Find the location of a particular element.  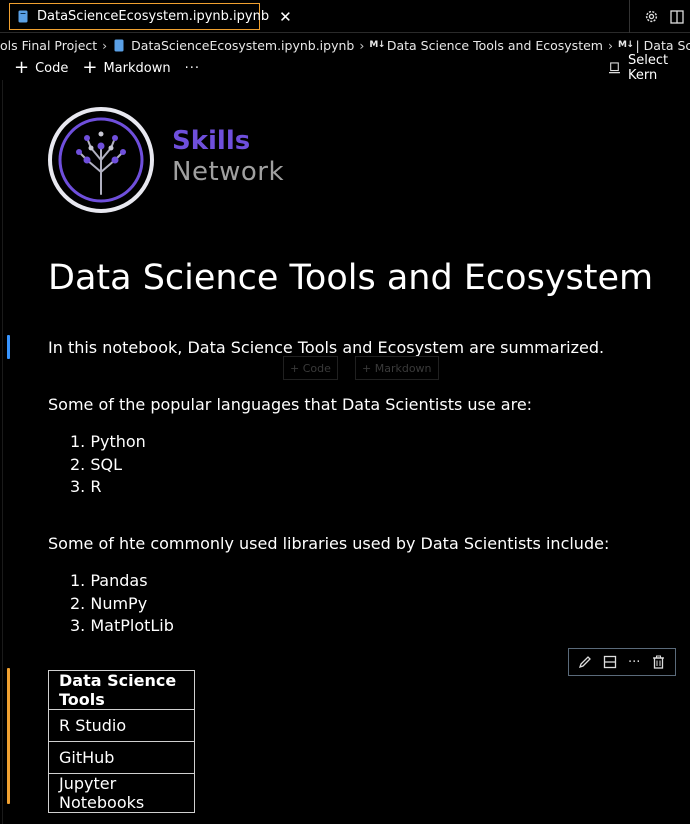

select-kernel-label: Select Kern is located at coordinates (648, 68).